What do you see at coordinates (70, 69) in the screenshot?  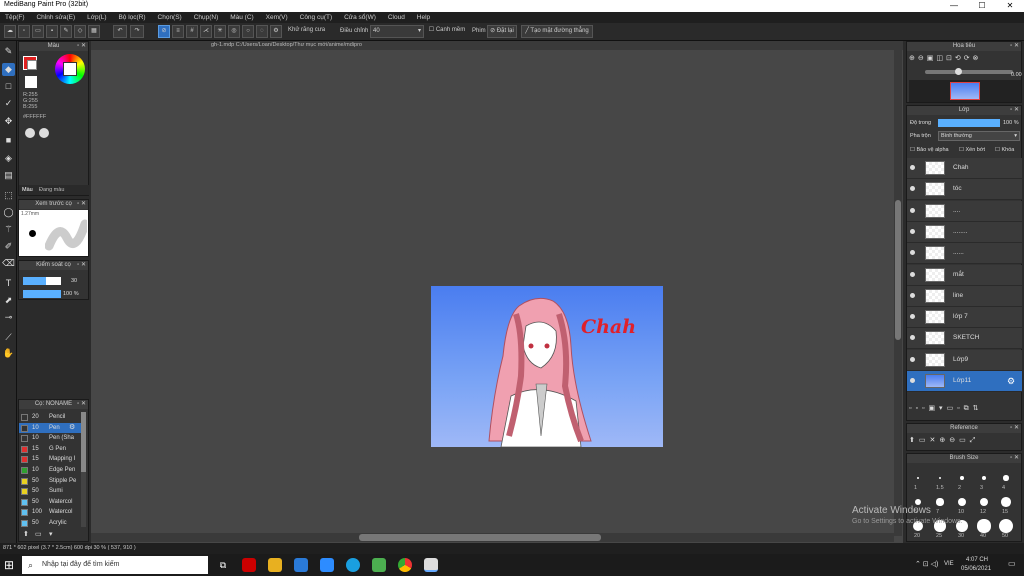 I see `saturation-square` at bounding box center [70, 69].